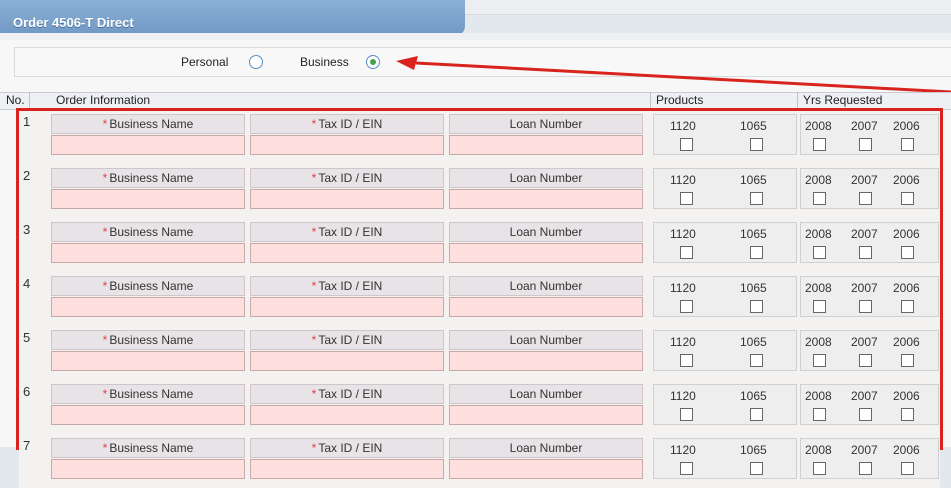 Image resolution: width=951 pixels, height=488 pixels. What do you see at coordinates (753, 342) in the screenshot?
I see `product-label: 1065` at bounding box center [753, 342].